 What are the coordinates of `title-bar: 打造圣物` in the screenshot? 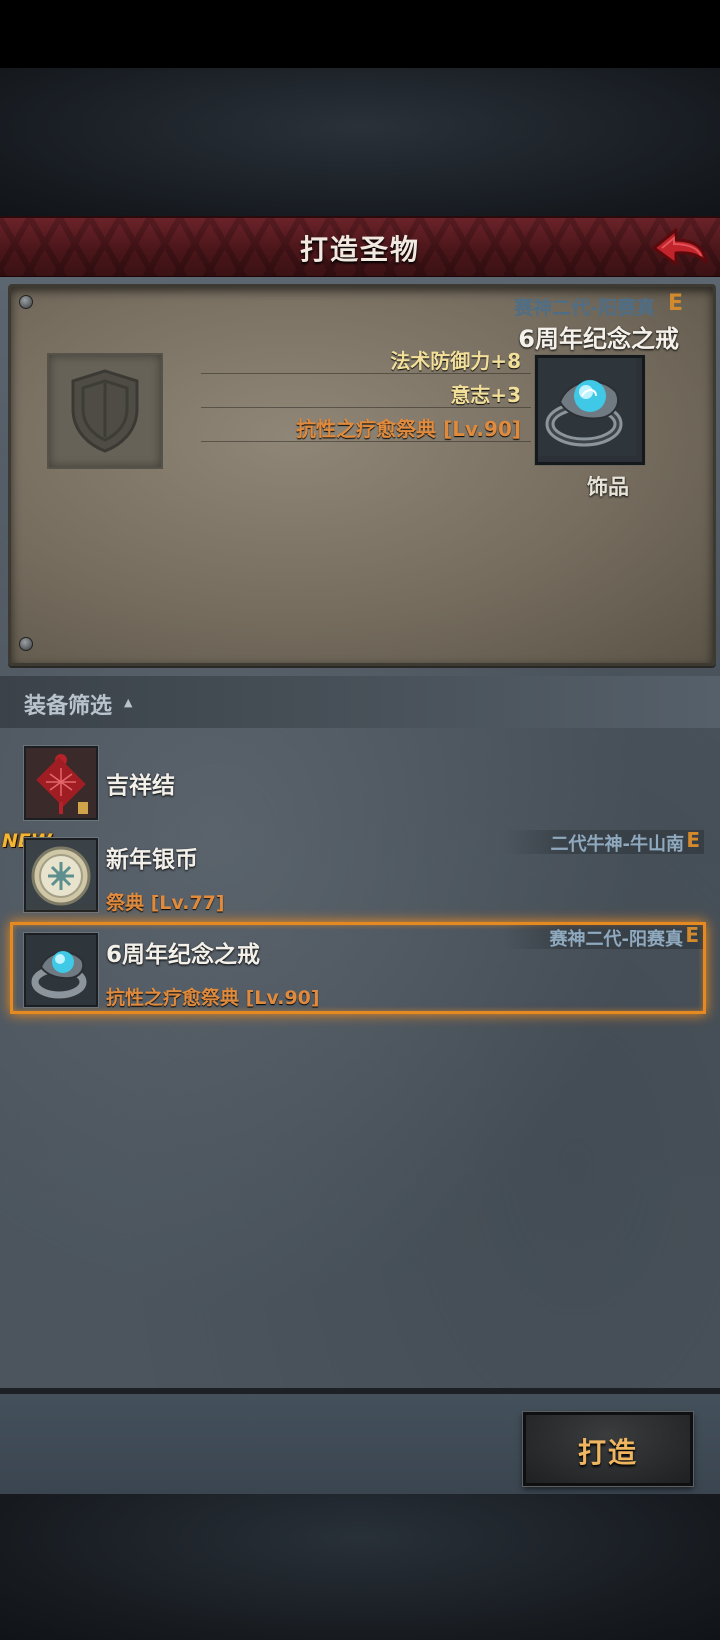 It's located at (360, 247).